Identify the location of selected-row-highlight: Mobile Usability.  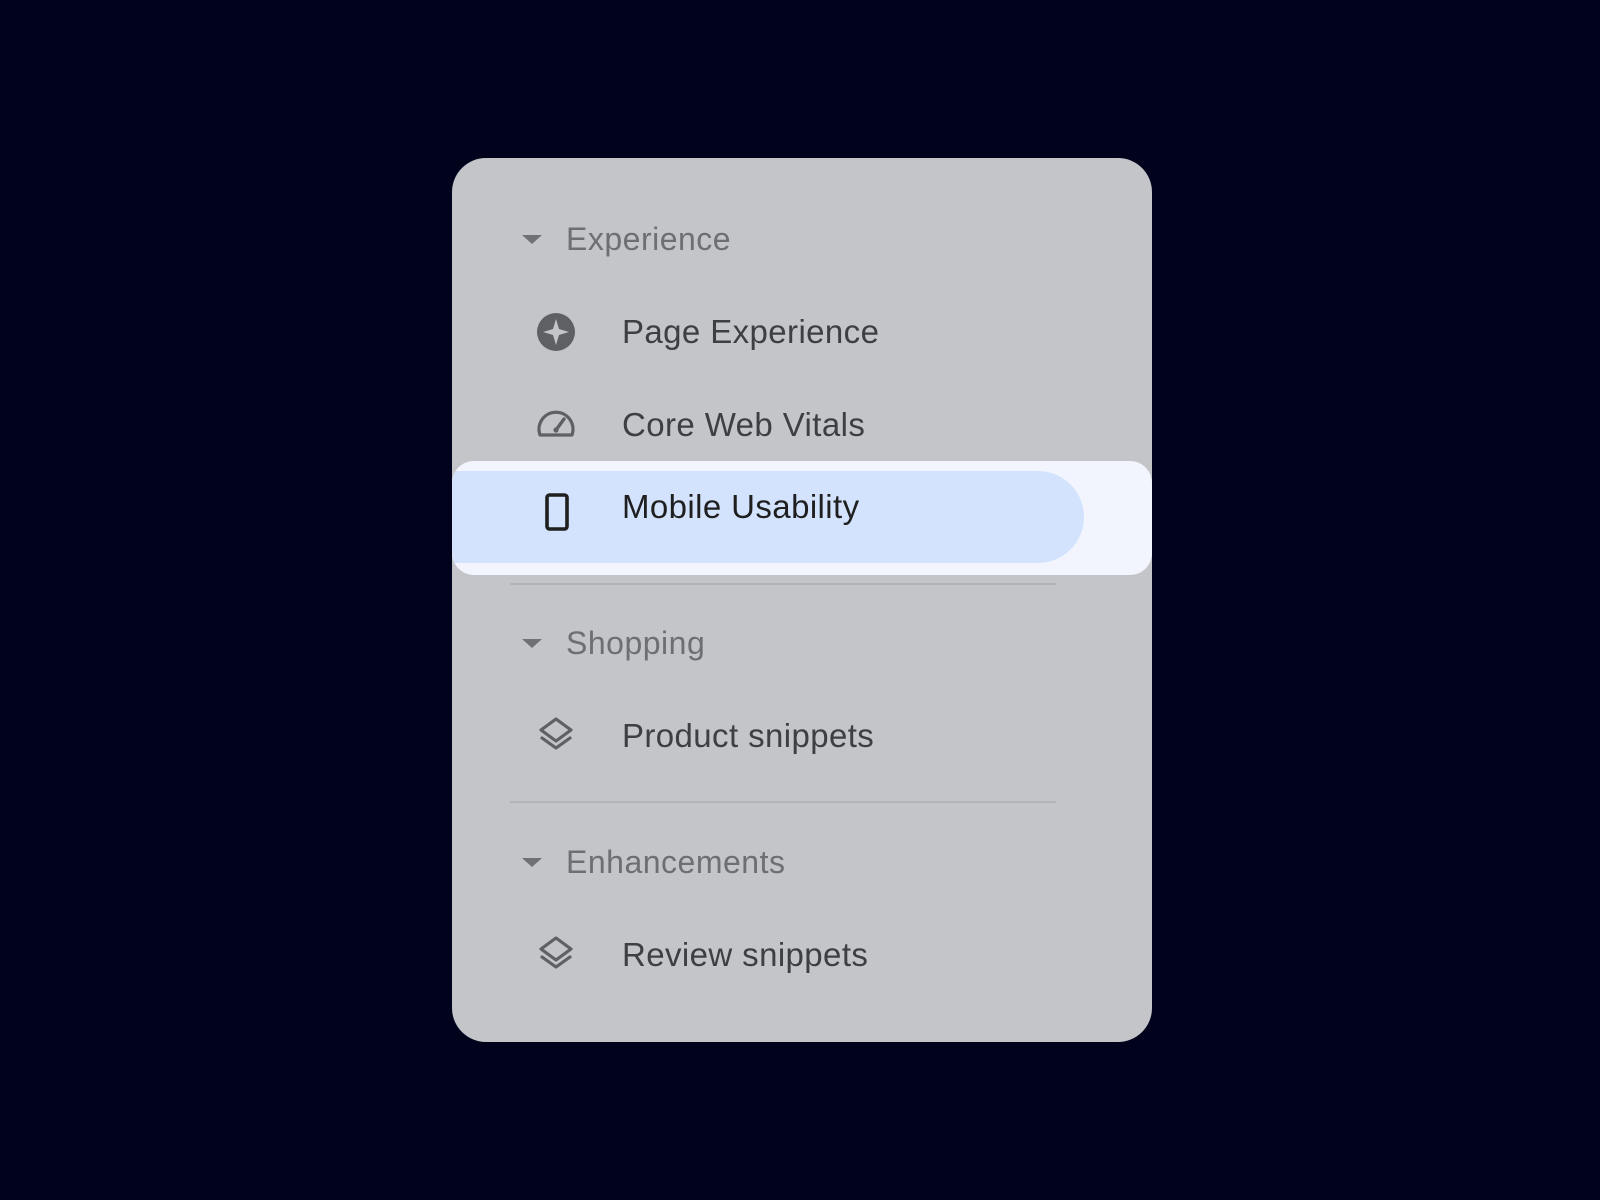
(802, 518).